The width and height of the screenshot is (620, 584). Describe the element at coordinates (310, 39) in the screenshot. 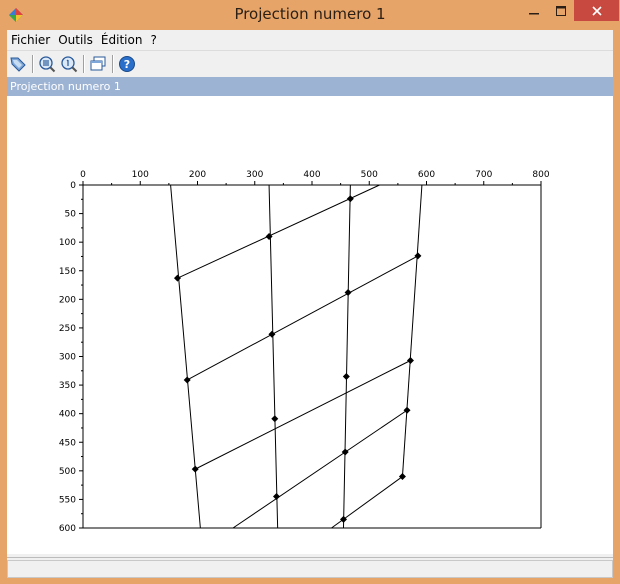

I see `menu-bar: Fichier Outils Édition ?` at that location.